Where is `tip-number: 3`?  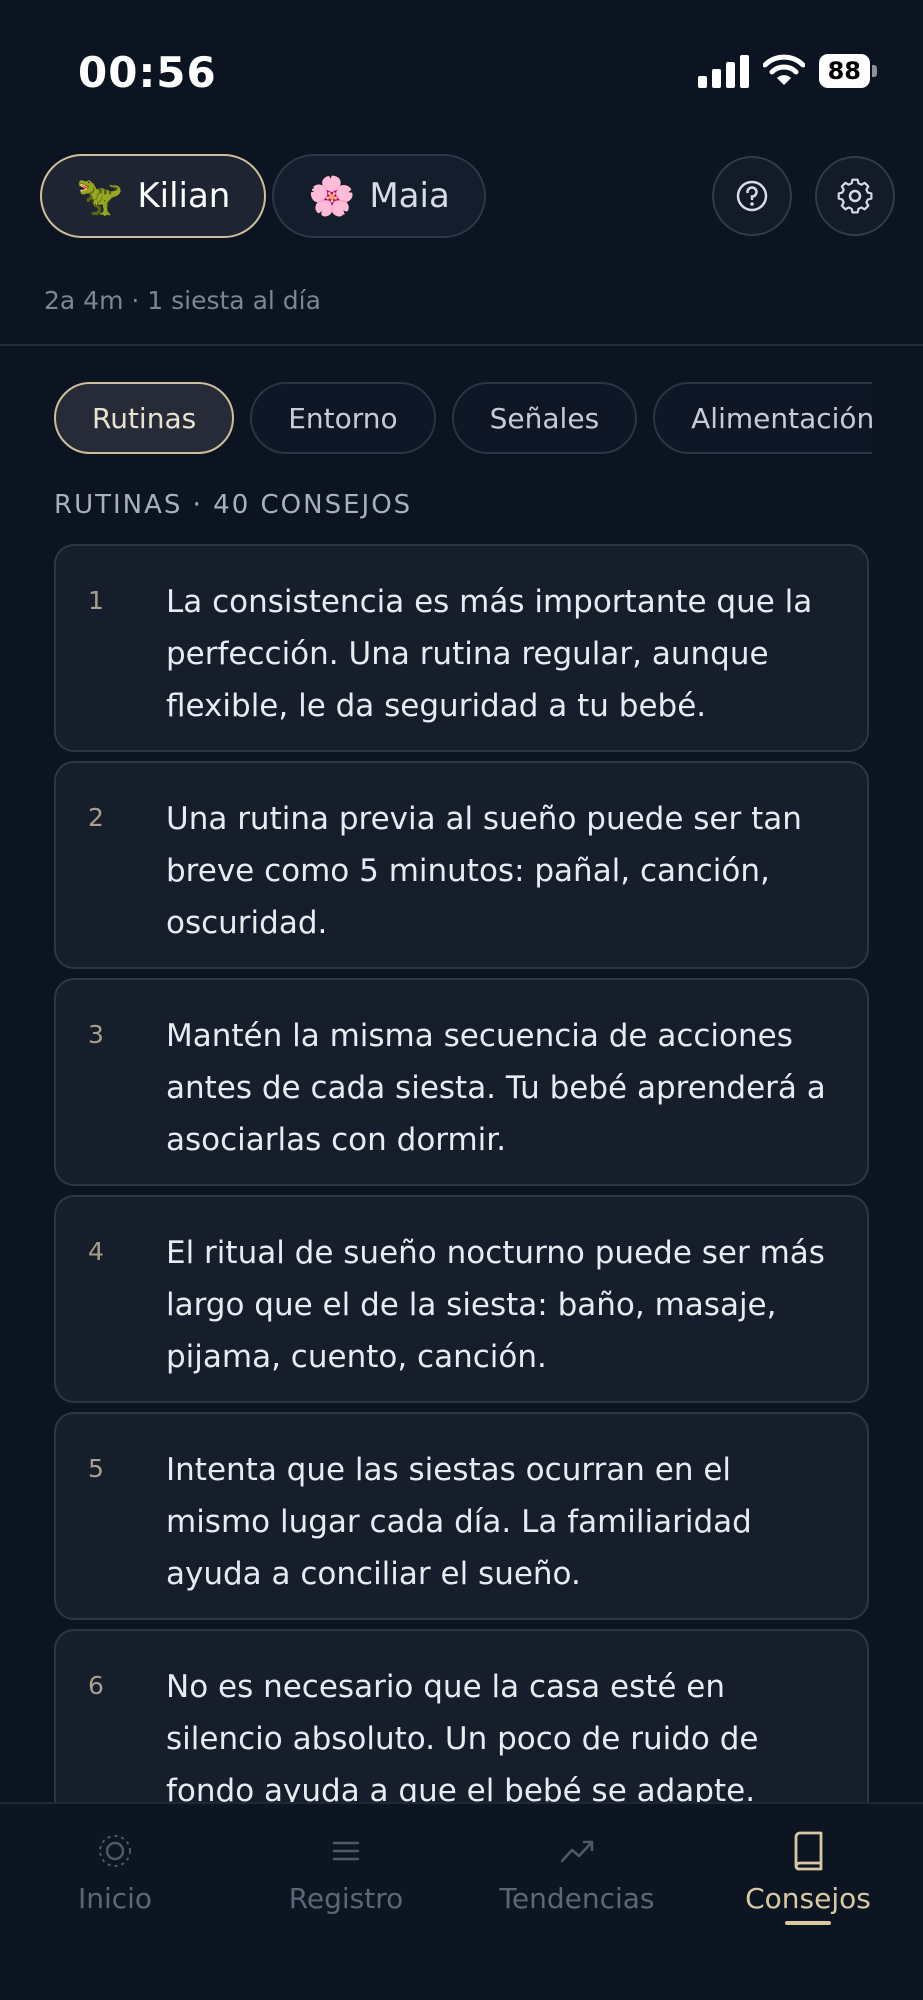
tip-number: 3 is located at coordinates (96, 1034).